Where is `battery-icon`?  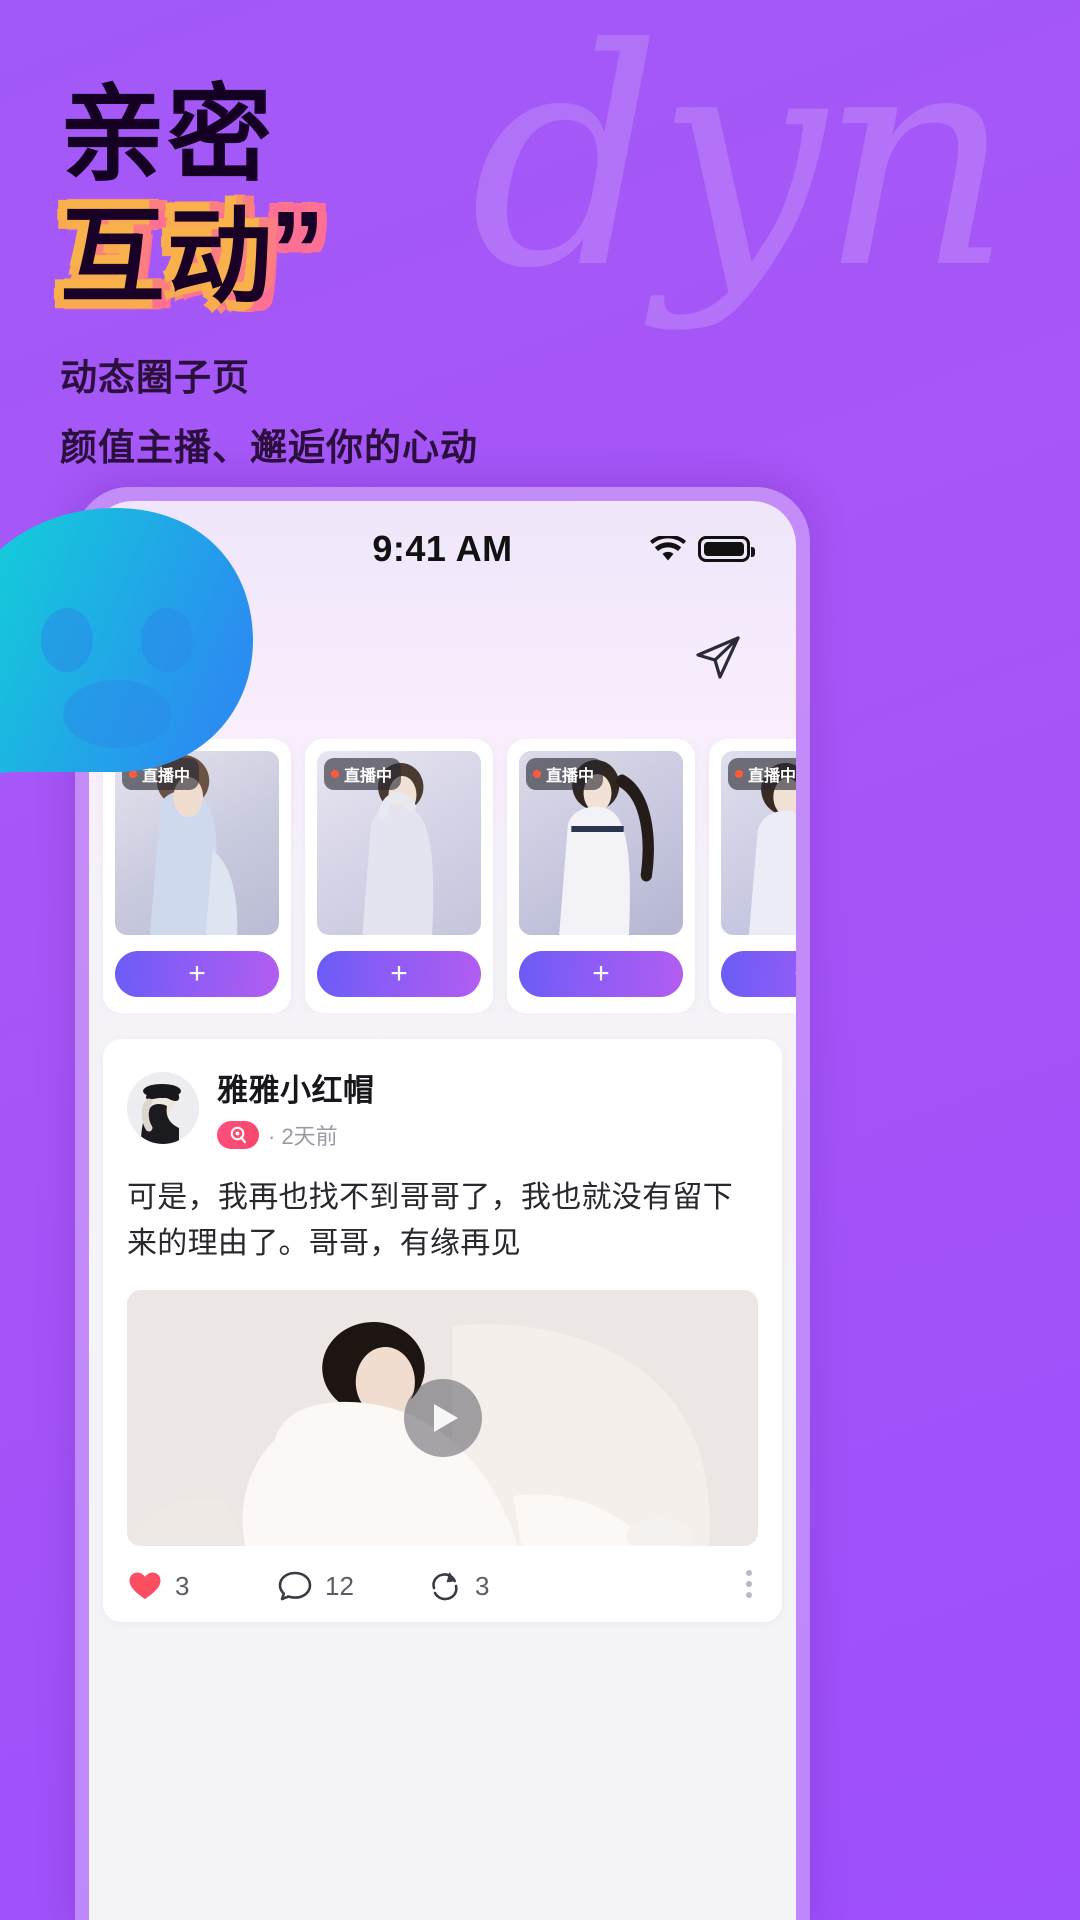
battery-icon is located at coordinates (726, 549).